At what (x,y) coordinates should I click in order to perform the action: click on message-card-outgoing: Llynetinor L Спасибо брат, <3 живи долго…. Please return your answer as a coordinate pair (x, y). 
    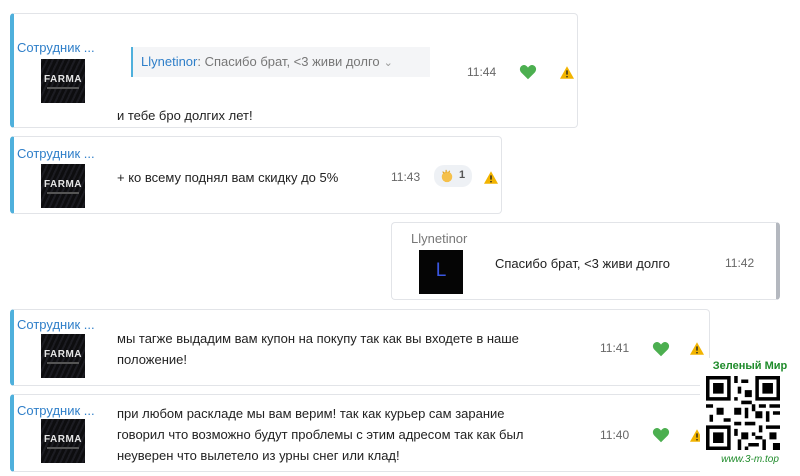
    Looking at the image, I should click on (585, 261).